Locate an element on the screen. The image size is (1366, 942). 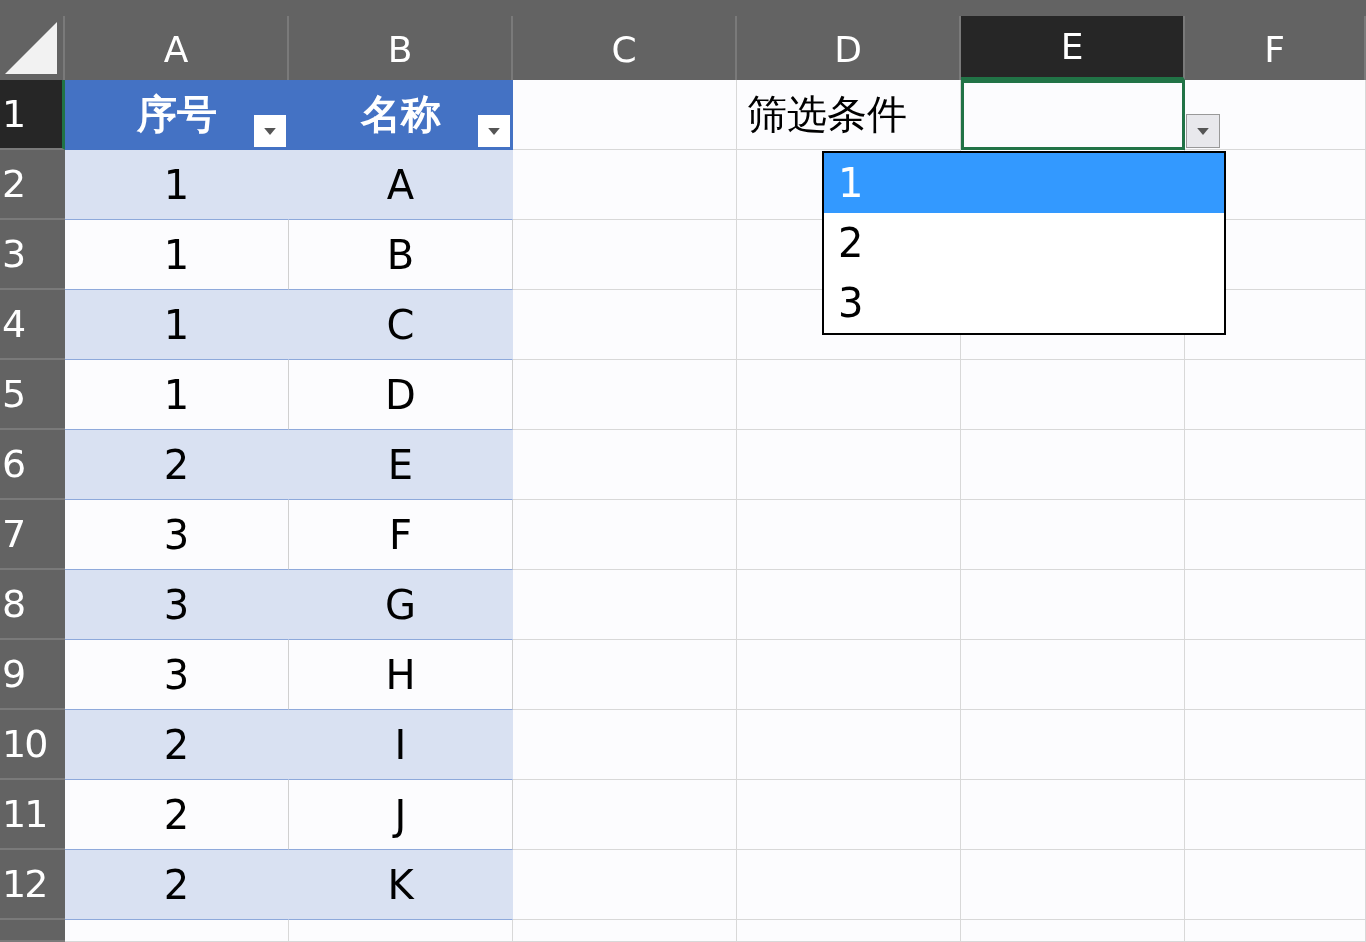
table-cell: 3 is located at coordinates (177, 605).